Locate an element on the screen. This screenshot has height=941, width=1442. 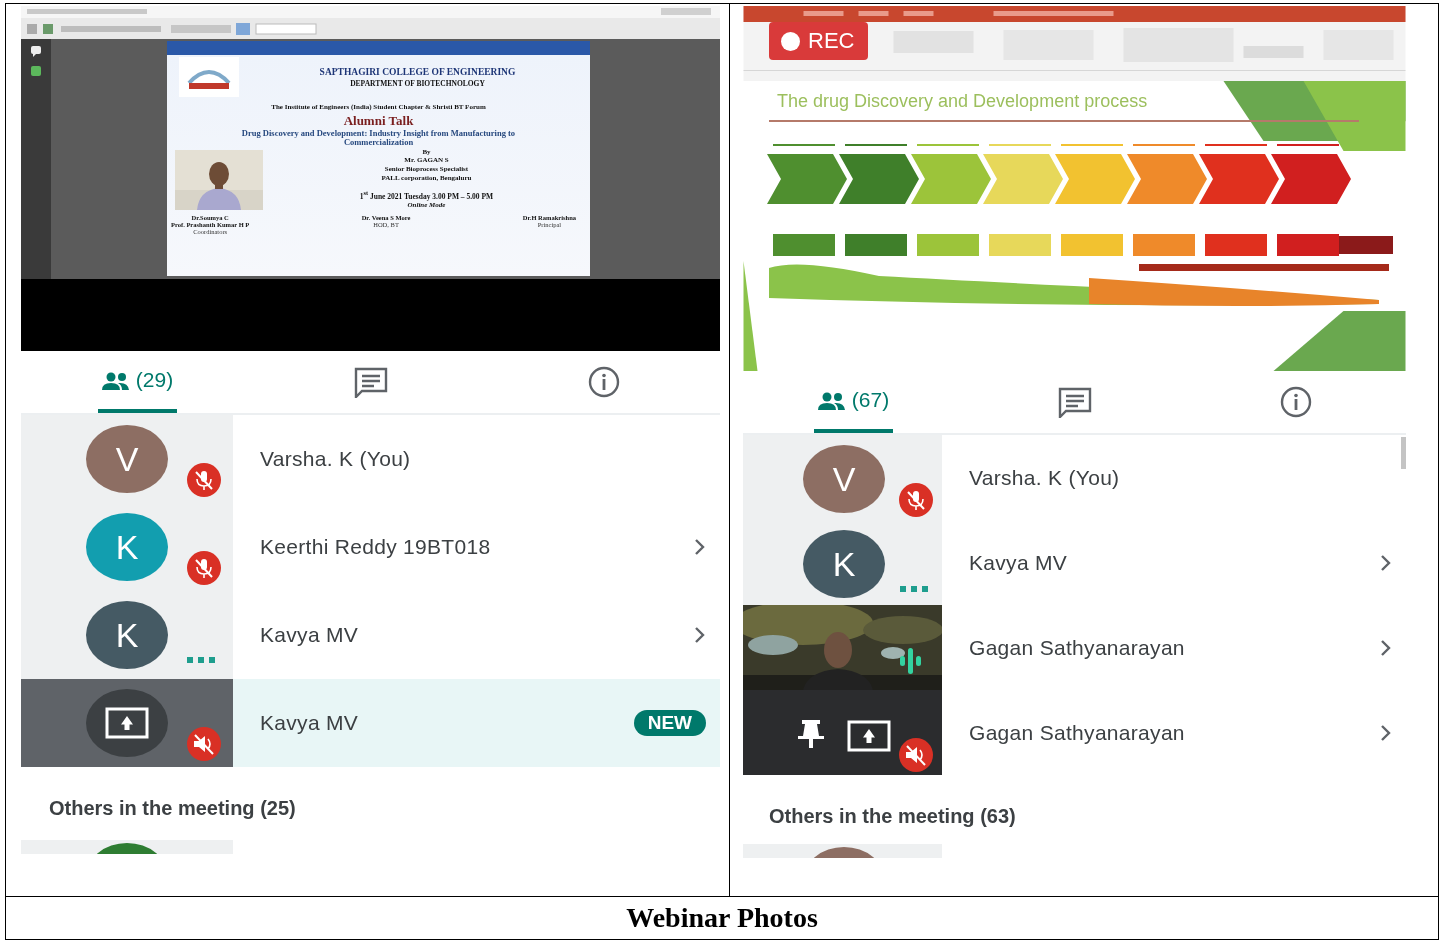
talk-topic: Drug Discovery and Development: Industry Insight from Manufacturing to Commercialization is located at coordinates (378, 138).